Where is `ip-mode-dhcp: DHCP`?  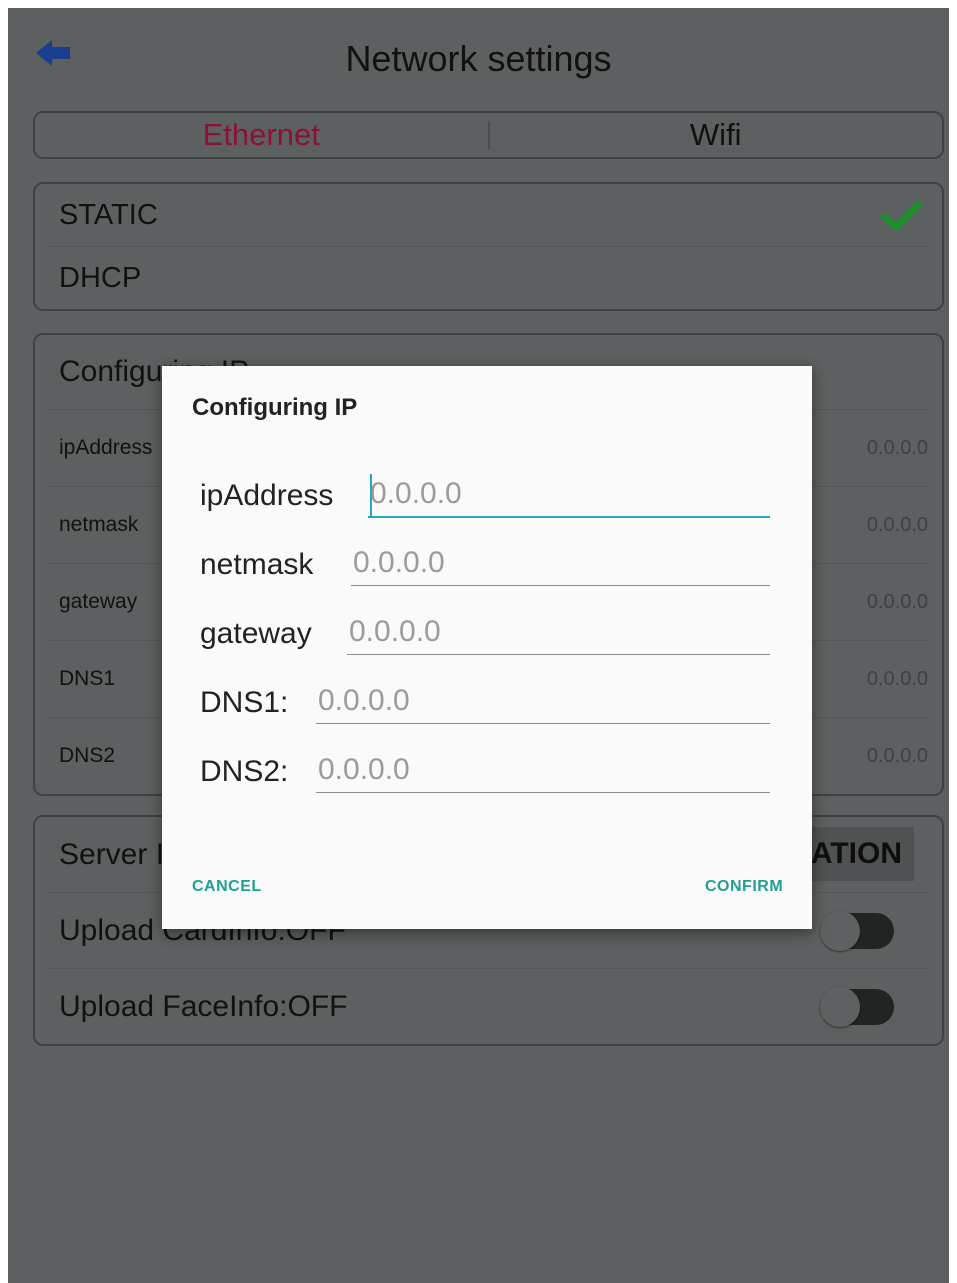 ip-mode-dhcp: DHCP is located at coordinates (488, 278).